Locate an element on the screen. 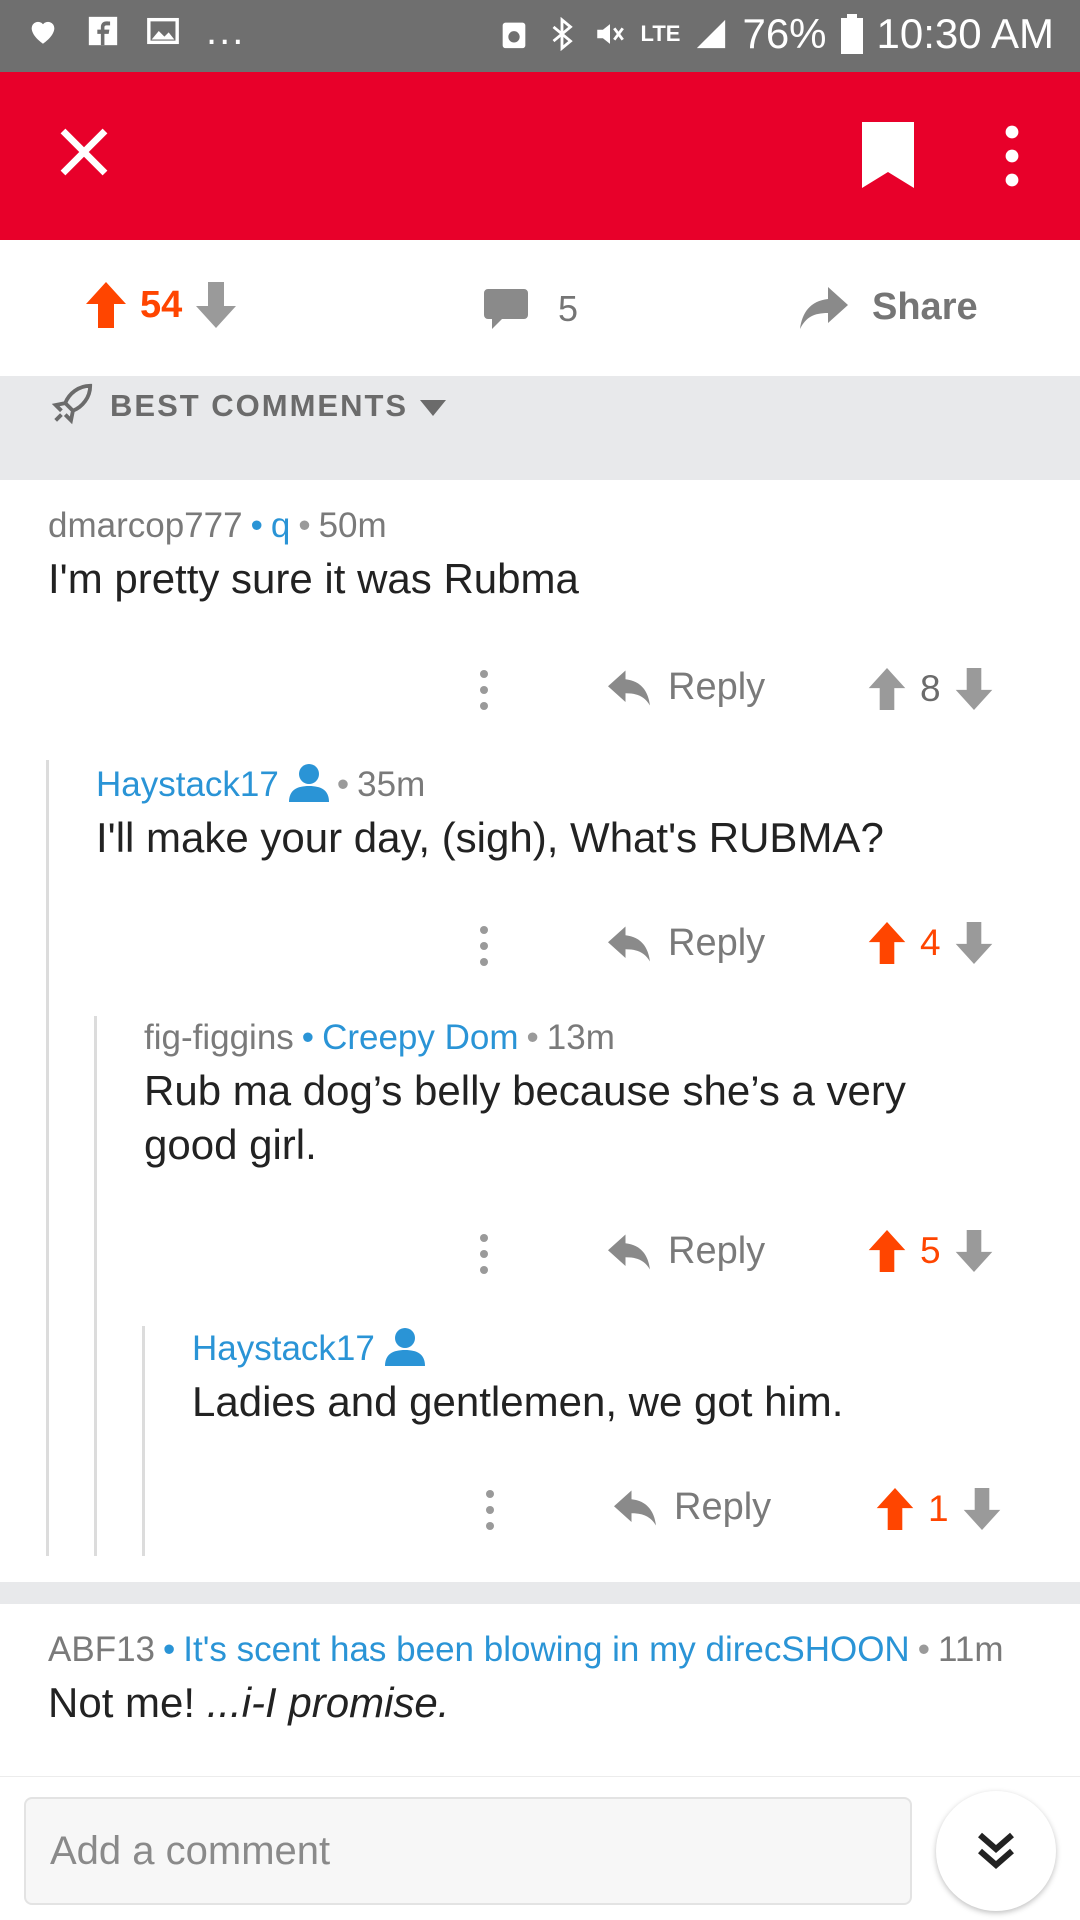  comment-vote-group: 1 is located at coordinates (938, 1509).